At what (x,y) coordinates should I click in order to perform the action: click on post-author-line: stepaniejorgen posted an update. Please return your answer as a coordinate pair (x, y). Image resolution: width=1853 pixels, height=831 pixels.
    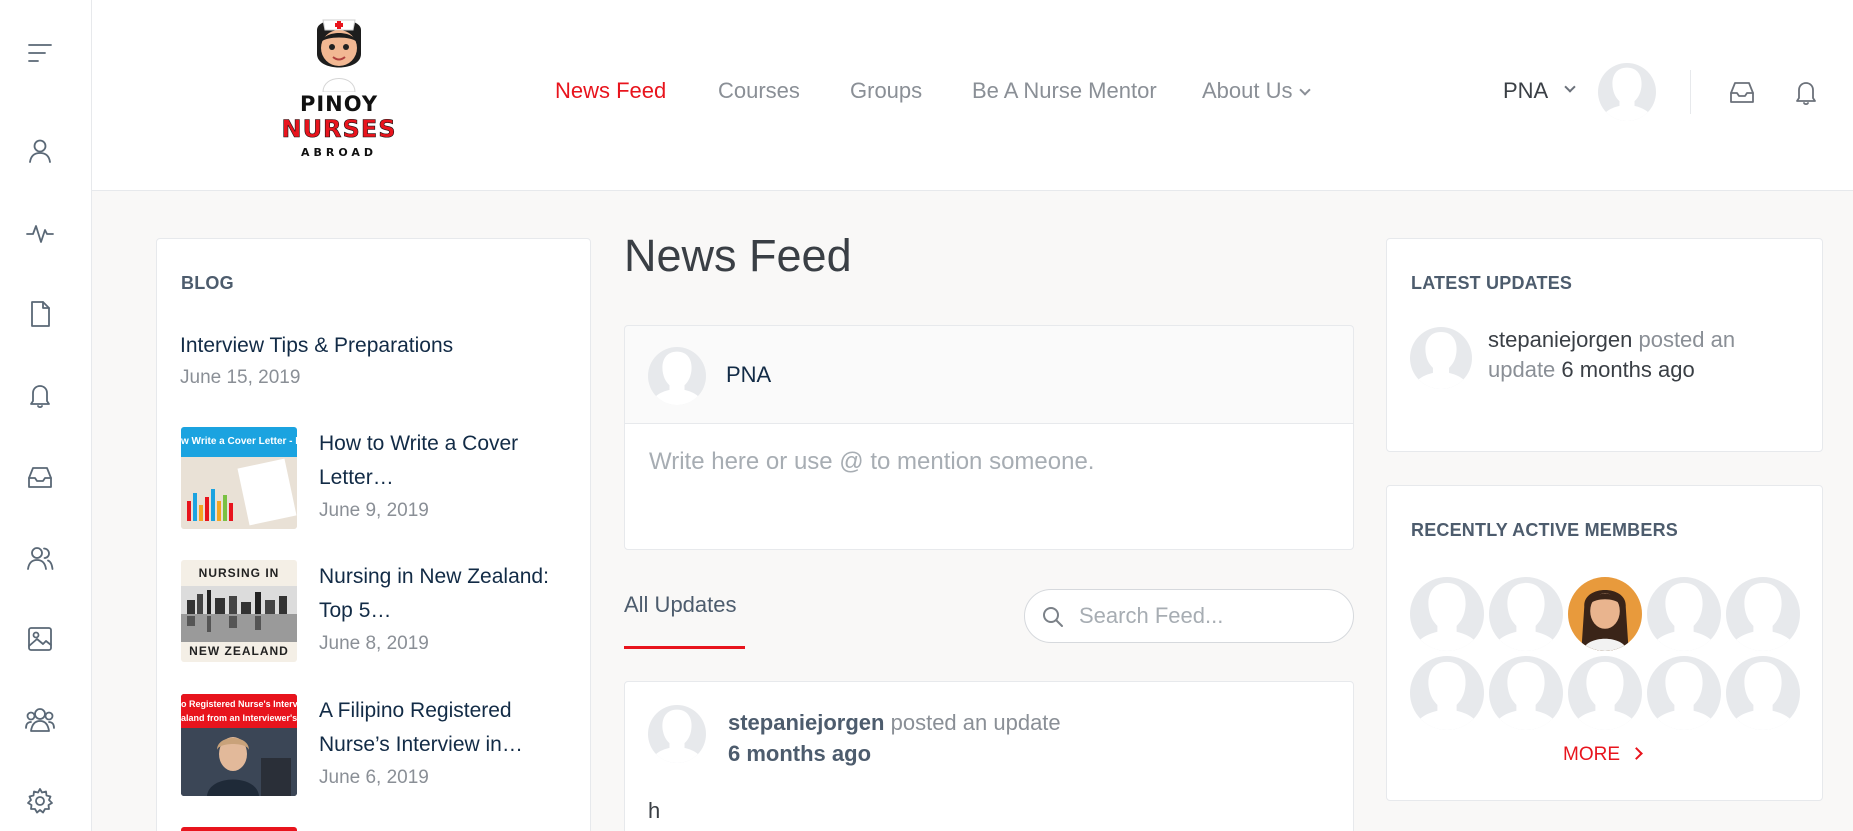
    Looking at the image, I should click on (894, 723).